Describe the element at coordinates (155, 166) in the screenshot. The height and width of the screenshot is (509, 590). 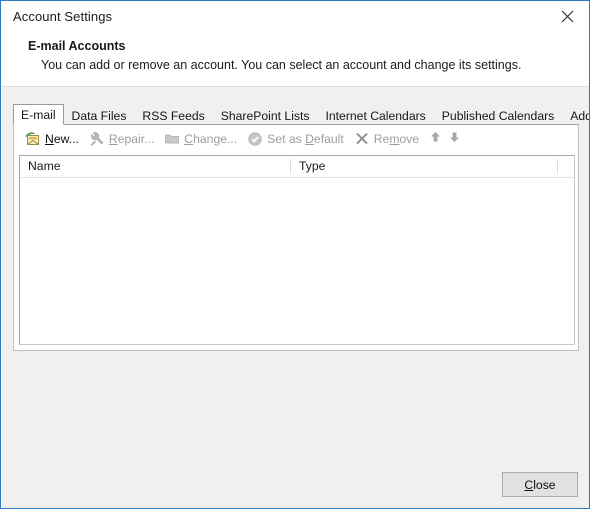
I see `column-header-name: Name` at that location.